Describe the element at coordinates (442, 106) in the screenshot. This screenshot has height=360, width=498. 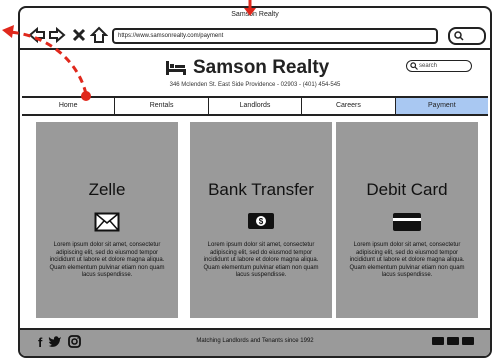
I see `tab-payment: Payment` at that location.